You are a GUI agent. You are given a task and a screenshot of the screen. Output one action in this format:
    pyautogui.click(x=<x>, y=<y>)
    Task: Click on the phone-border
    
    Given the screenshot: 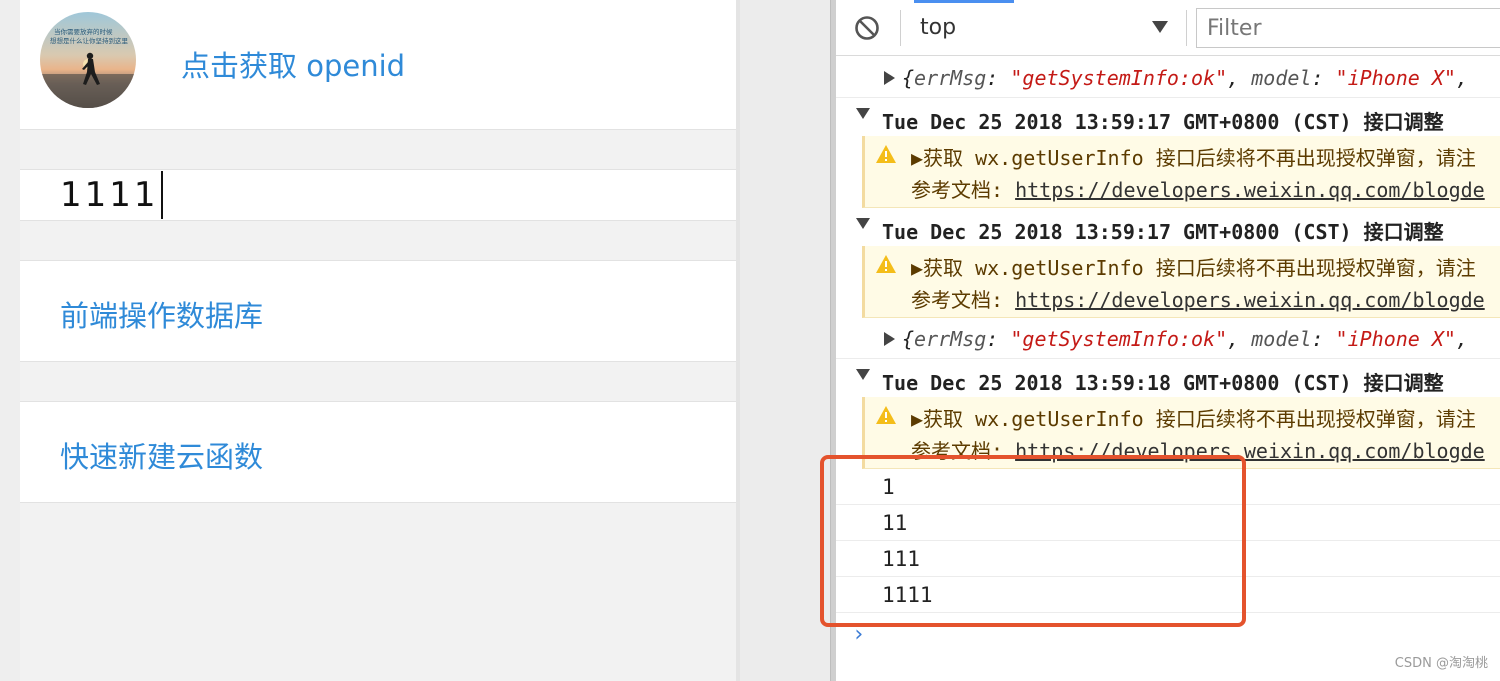 What is the action you would take?
    pyautogui.click(x=738, y=340)
    